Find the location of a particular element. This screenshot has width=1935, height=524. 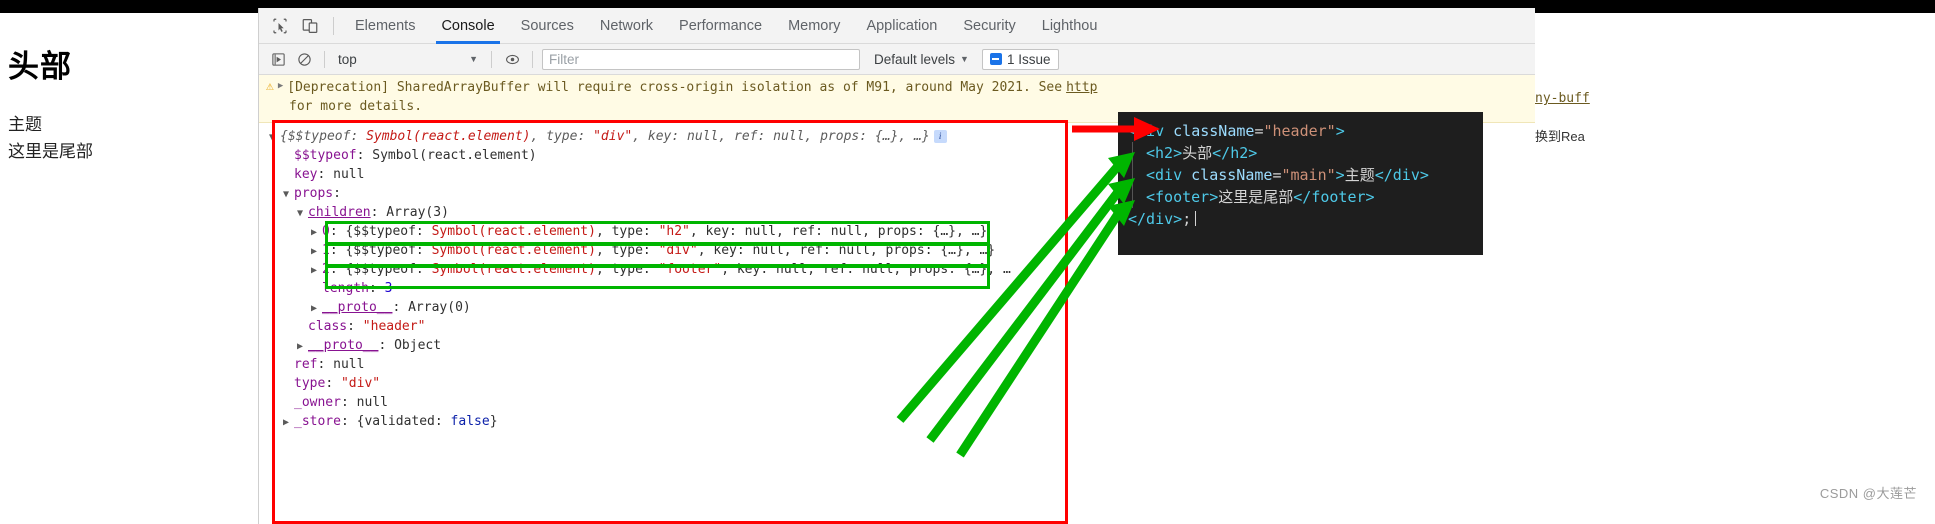

console-token: { is located at coordinates (284, 136).